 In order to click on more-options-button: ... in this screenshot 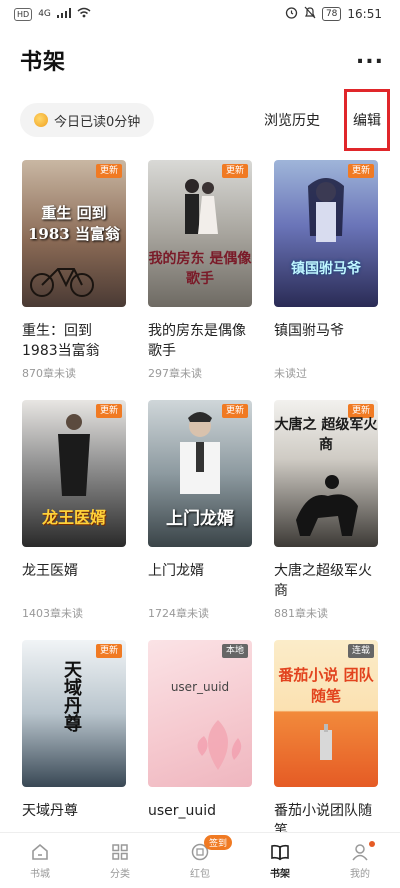, I will do `click(370, 57)`.